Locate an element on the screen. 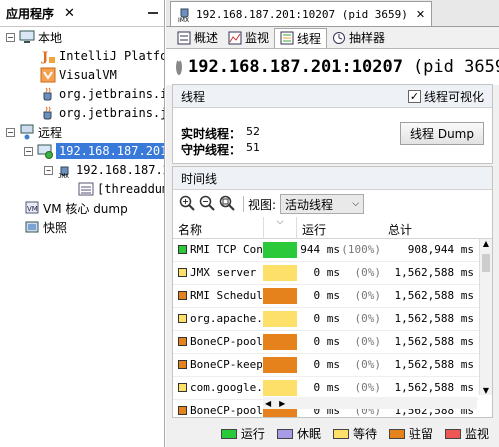  tree-node-jetbrains-ide: org.jetbrains.ide is located at coordinates (102, 94).